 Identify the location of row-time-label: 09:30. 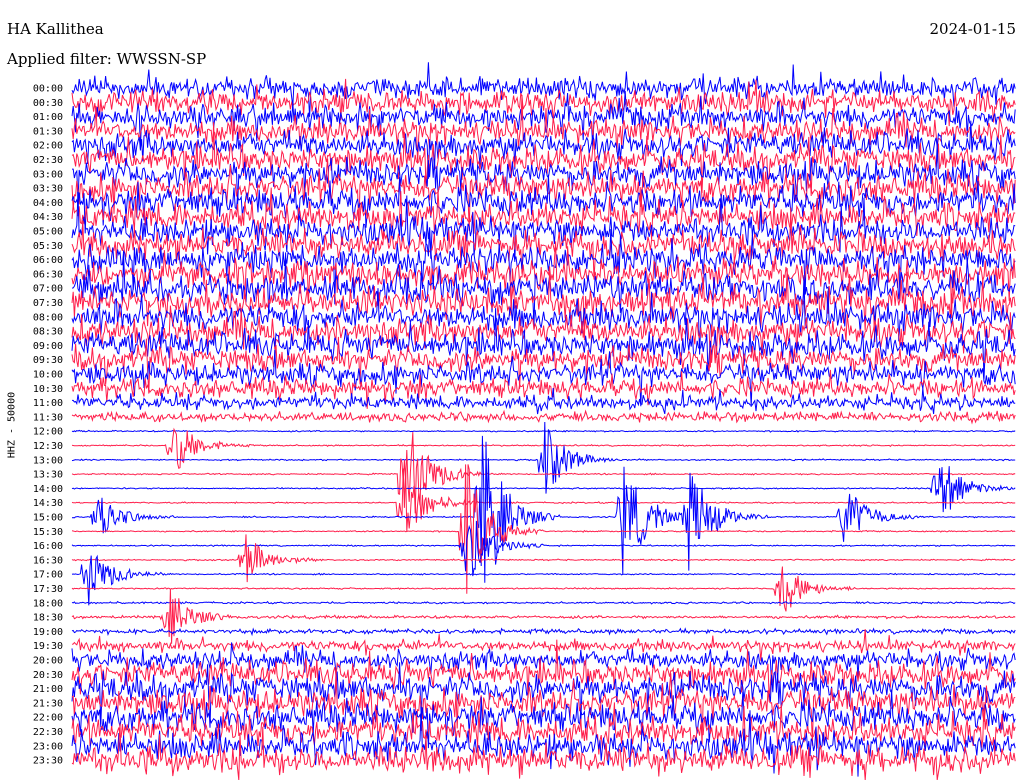
(48, 360).